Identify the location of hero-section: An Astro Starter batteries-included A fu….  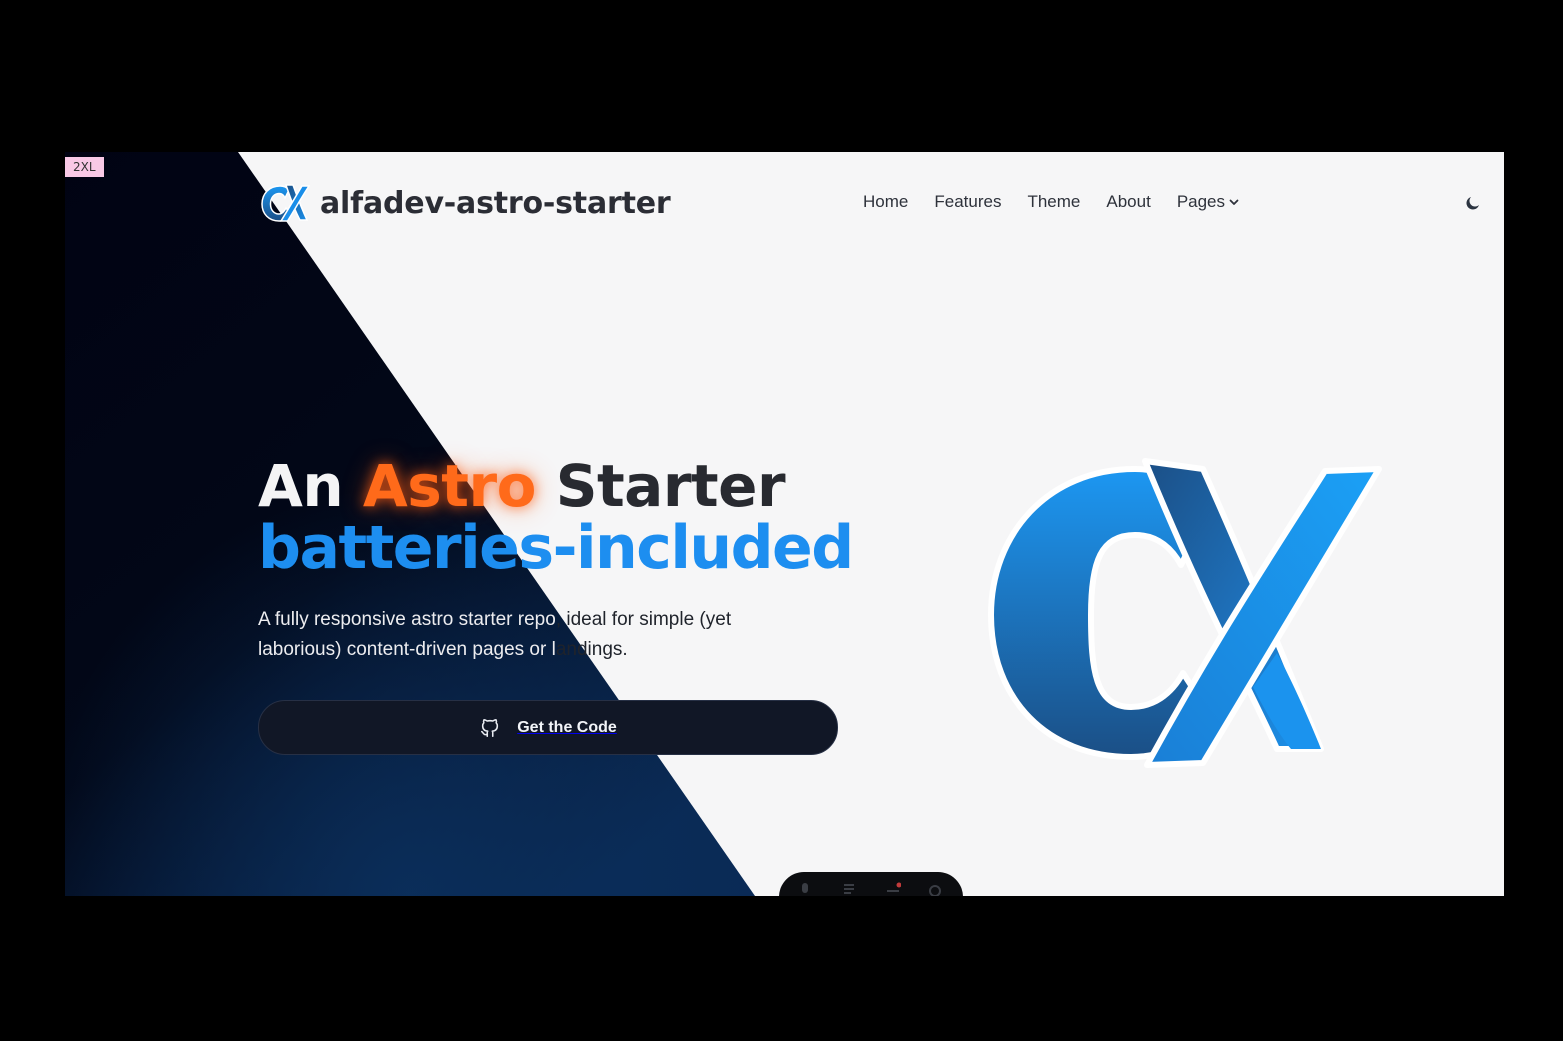
(556, 560).